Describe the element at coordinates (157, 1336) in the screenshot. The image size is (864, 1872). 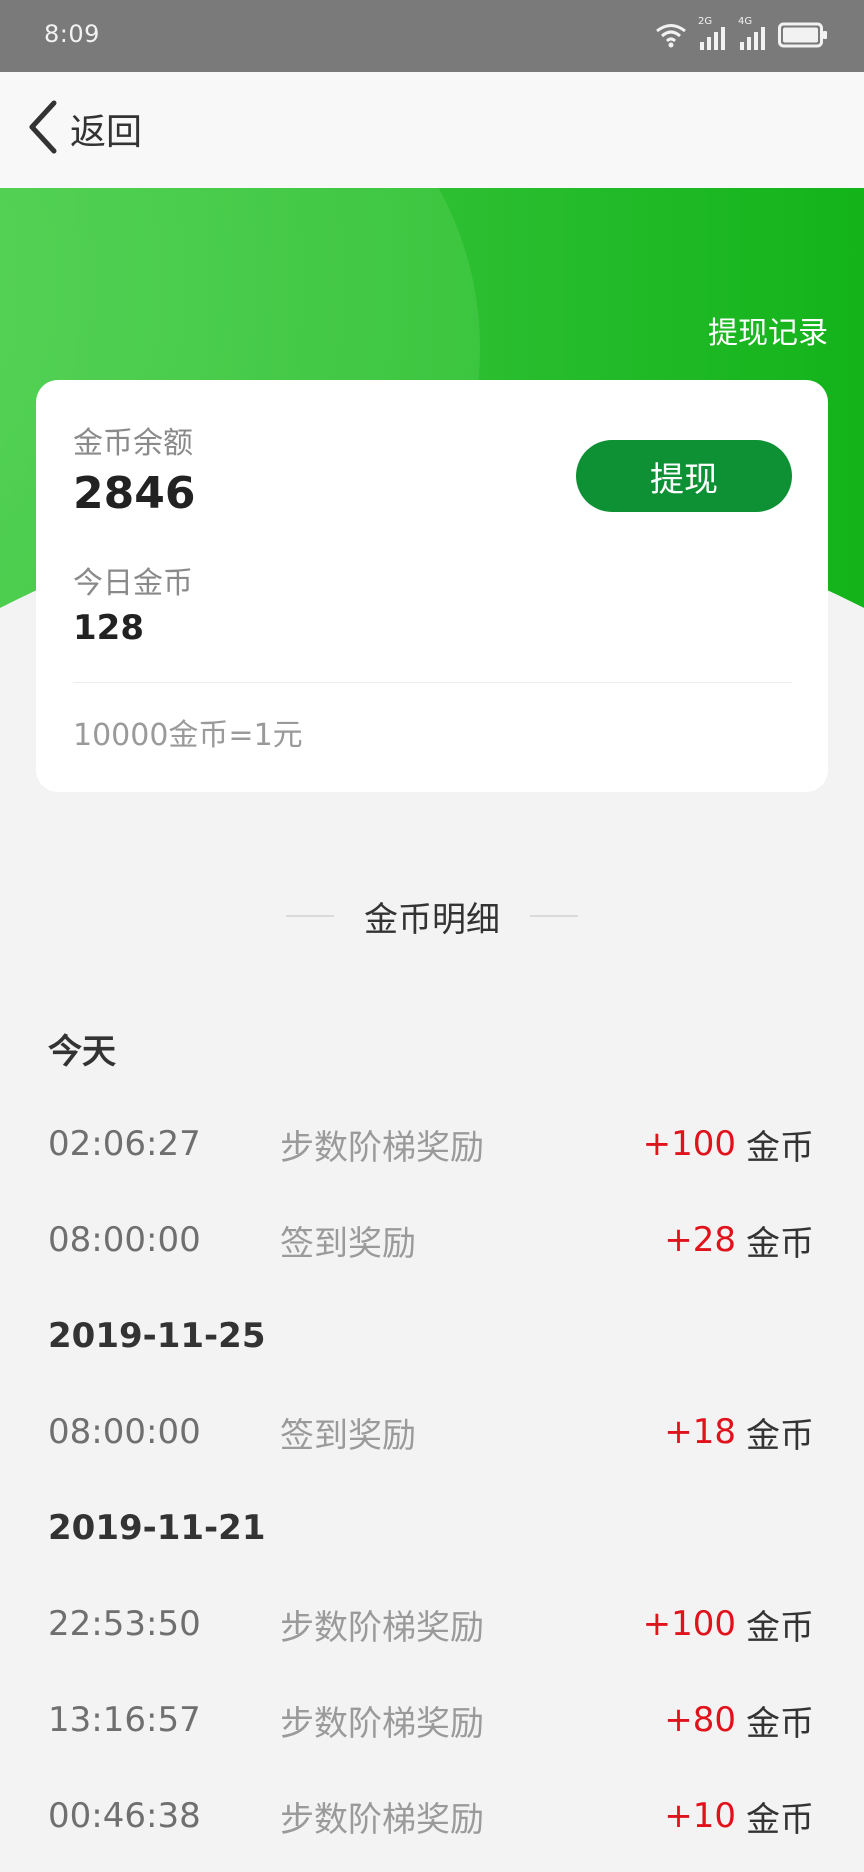
I see `date-heading: 2019-11-25` at that location.